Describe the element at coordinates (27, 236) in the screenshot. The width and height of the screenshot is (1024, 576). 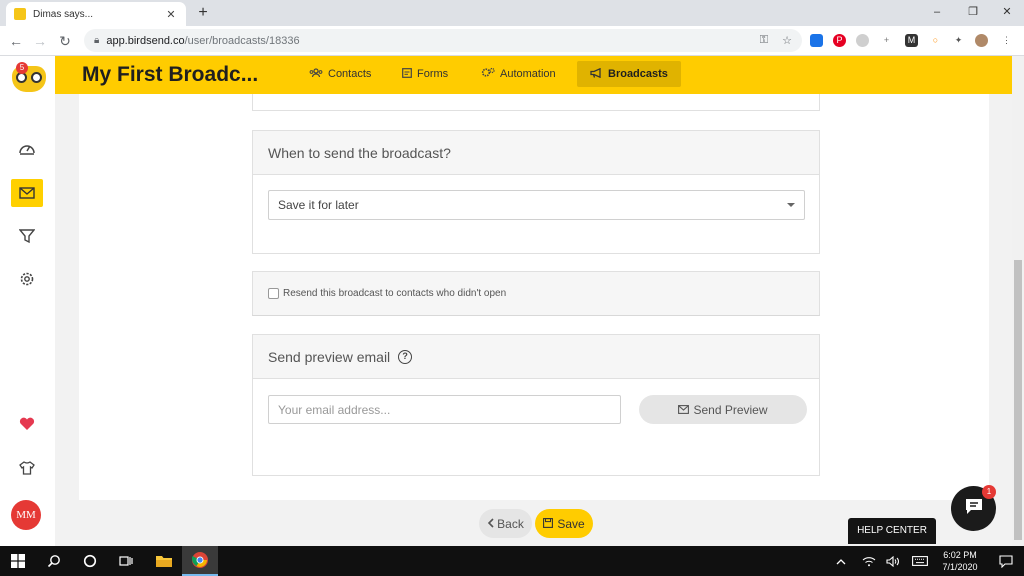
I see `filter-icon` at that location.